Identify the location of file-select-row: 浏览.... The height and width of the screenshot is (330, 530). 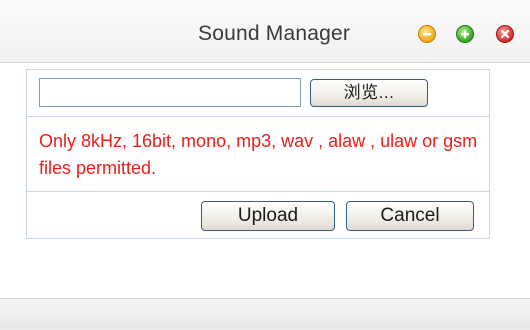
(258, 93).